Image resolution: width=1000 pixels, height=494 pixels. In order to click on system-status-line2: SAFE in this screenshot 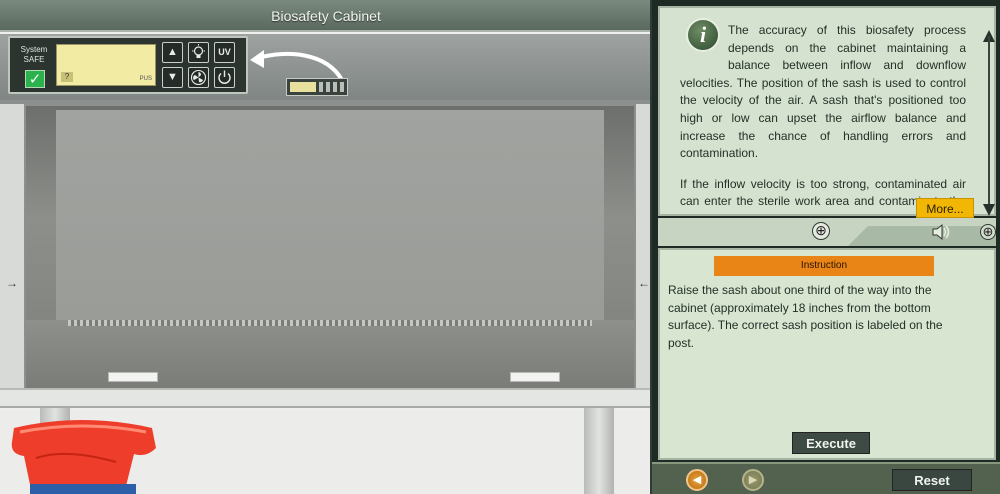, I will do `click(34, 59)`.